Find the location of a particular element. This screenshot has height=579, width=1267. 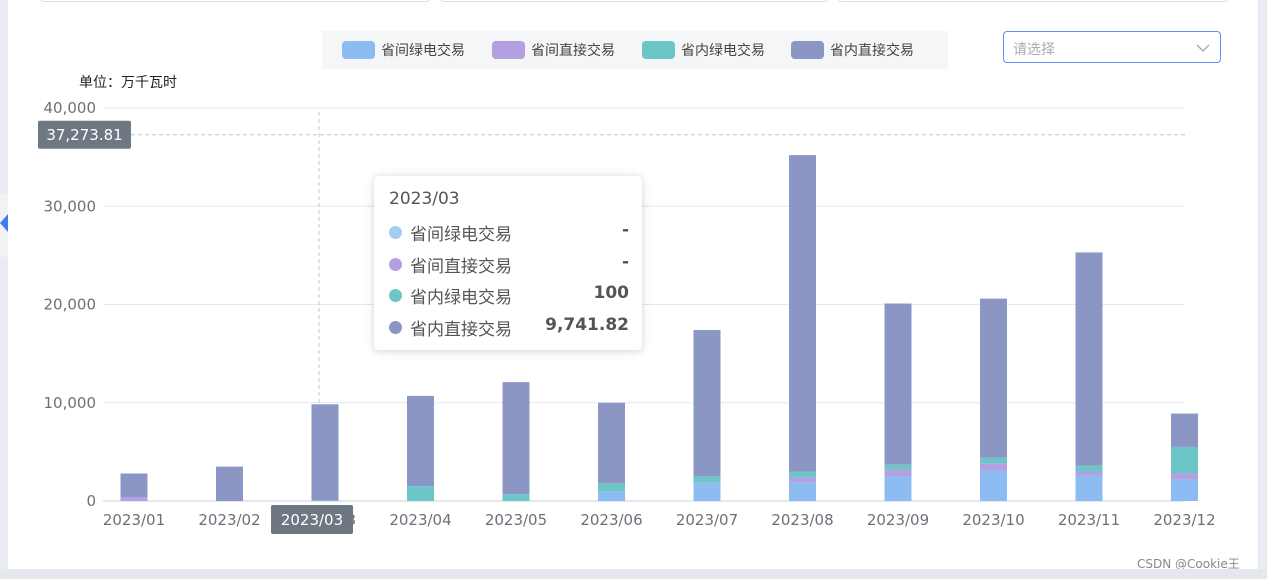

tooltip-row: 省内直接交易 9,741.82 is located at coordinates (509, 327).